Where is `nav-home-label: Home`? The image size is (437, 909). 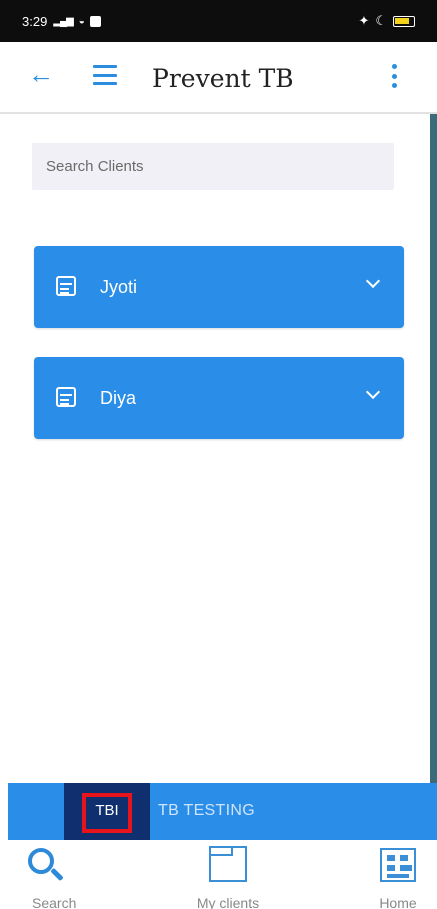
nav-home-label: Home is located at coordinates (398, 902).